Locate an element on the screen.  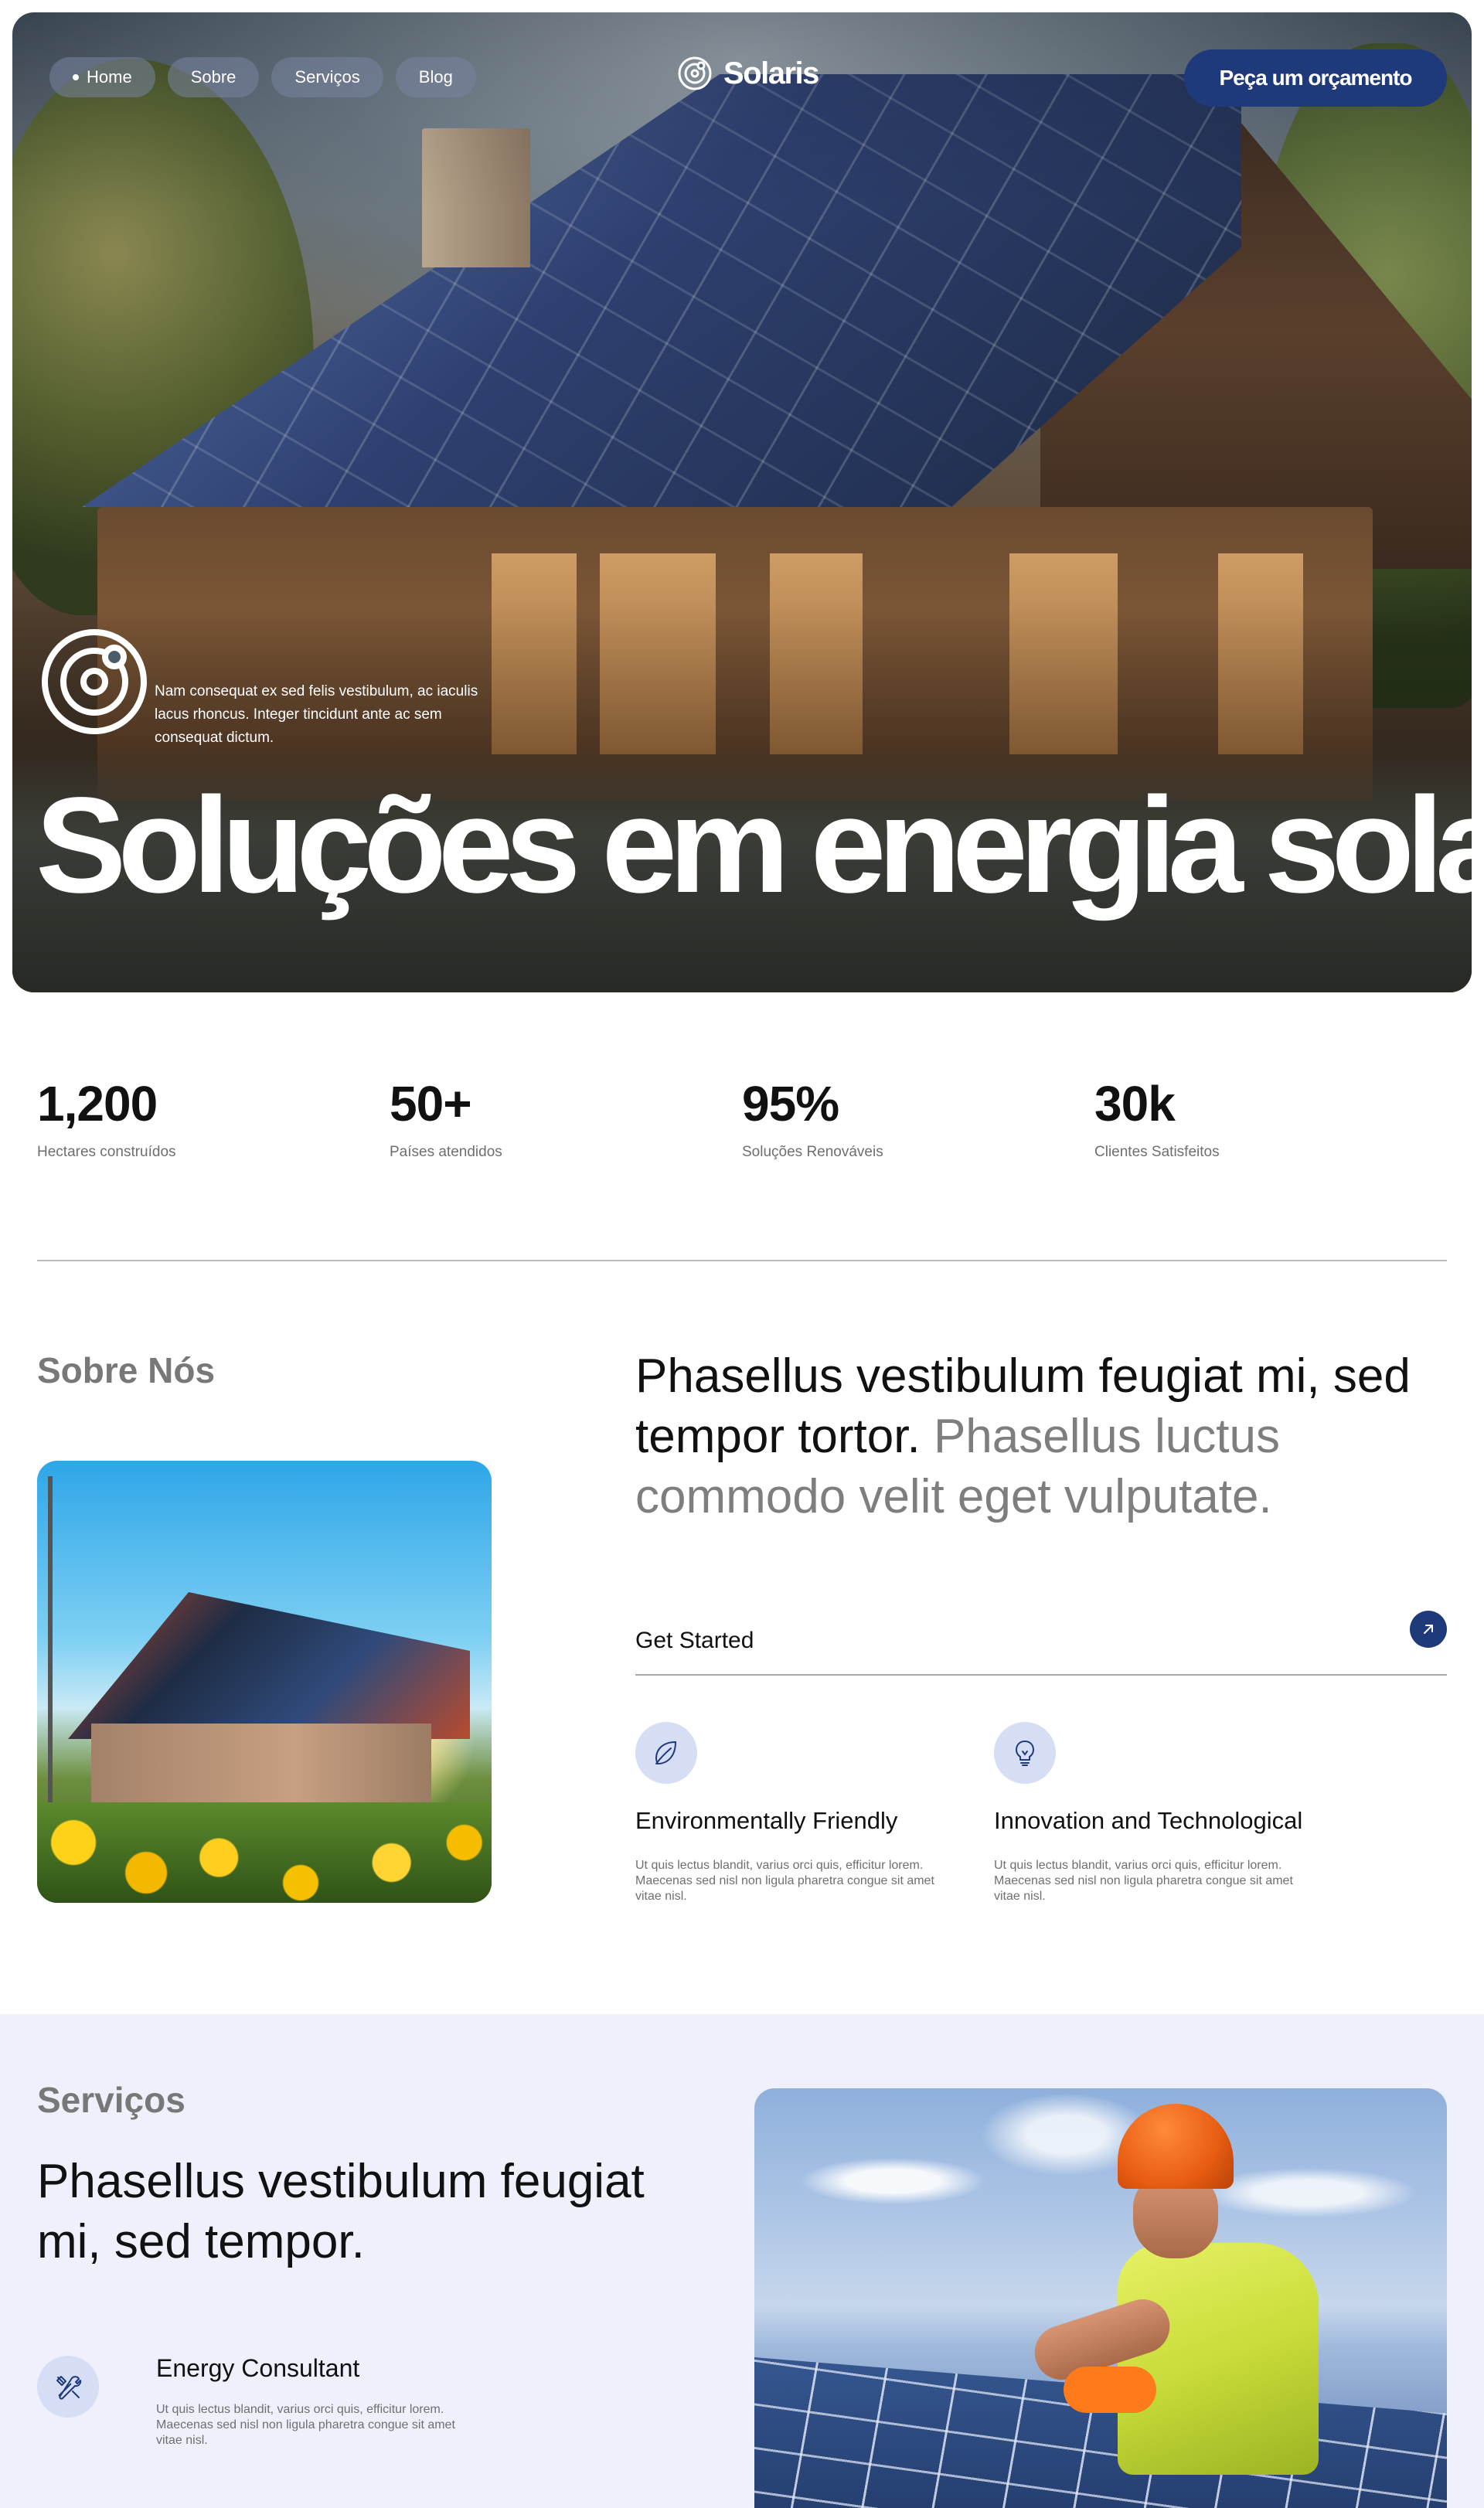
get-started-label: Get Started is located at coordinates (694, 1640).